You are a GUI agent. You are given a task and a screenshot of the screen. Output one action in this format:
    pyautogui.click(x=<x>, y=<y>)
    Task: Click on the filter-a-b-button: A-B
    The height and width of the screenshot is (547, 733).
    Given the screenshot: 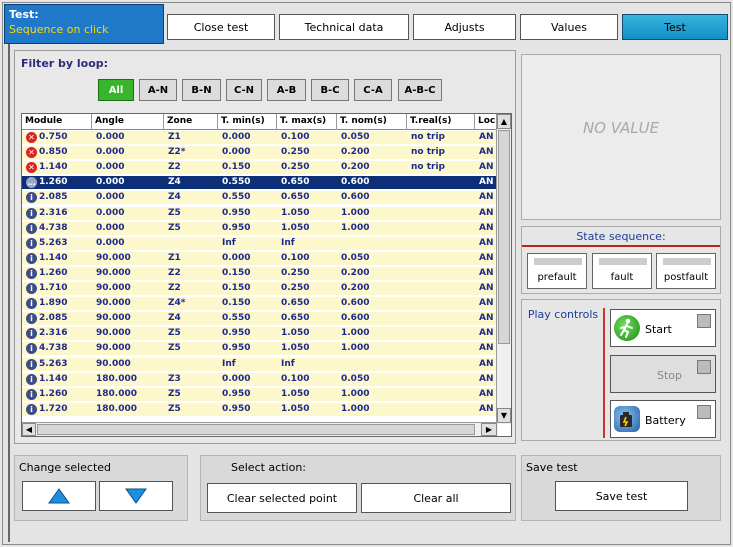 What is the action you would take?
    pyautogui.click(x=286, y=90)
    